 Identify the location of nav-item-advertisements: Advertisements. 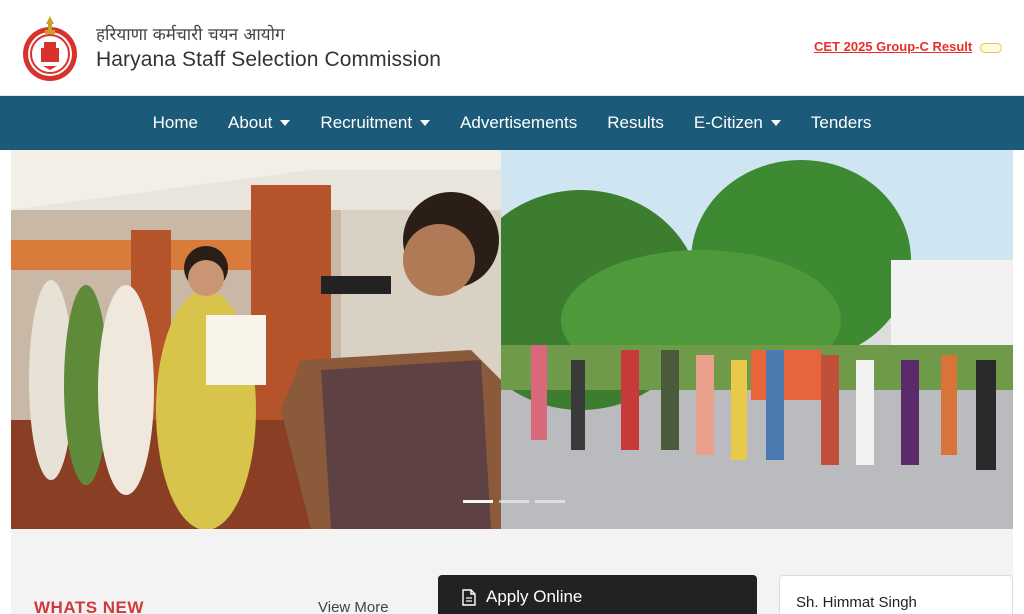
(518, 123).